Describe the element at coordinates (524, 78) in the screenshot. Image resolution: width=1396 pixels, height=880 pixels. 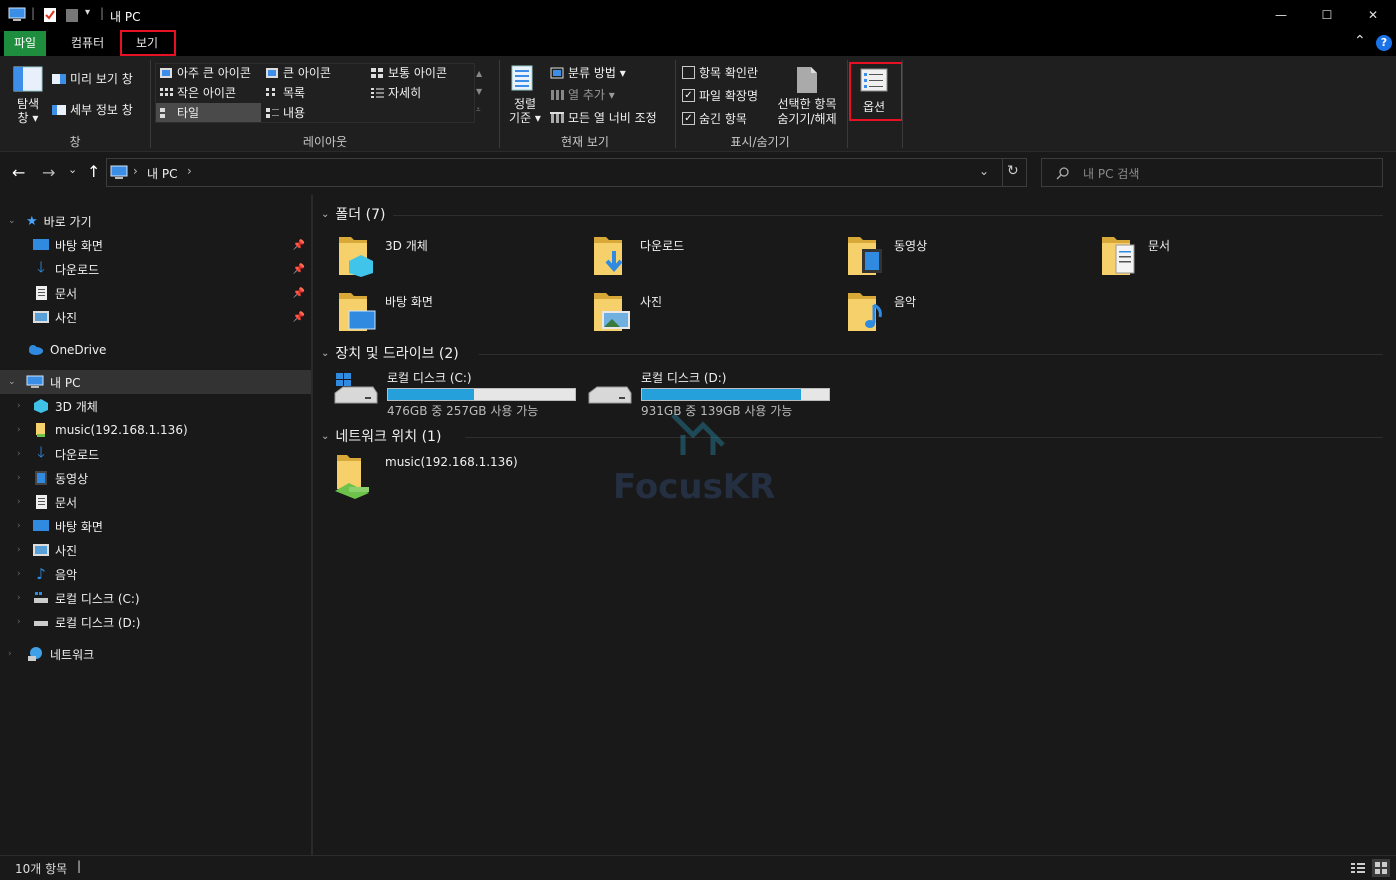
I see `sort-by-icon` at that location.